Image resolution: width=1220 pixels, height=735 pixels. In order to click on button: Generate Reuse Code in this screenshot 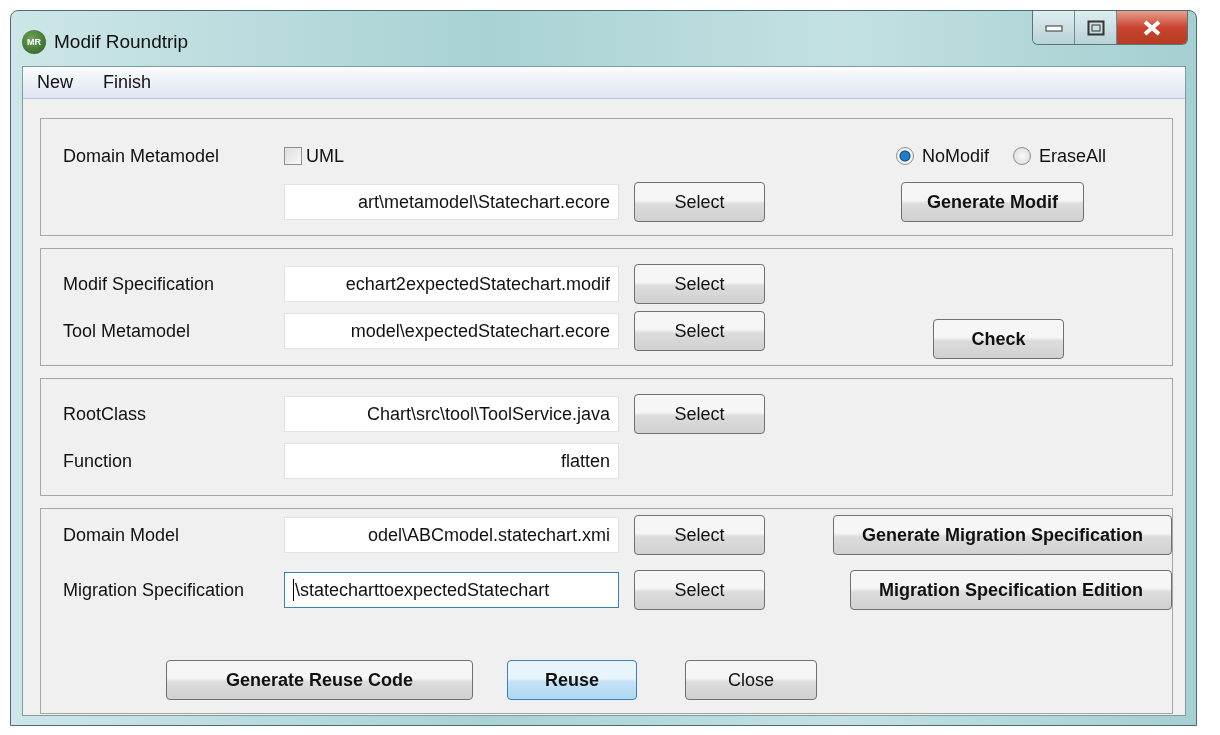, I will do `click(319, 680)`.